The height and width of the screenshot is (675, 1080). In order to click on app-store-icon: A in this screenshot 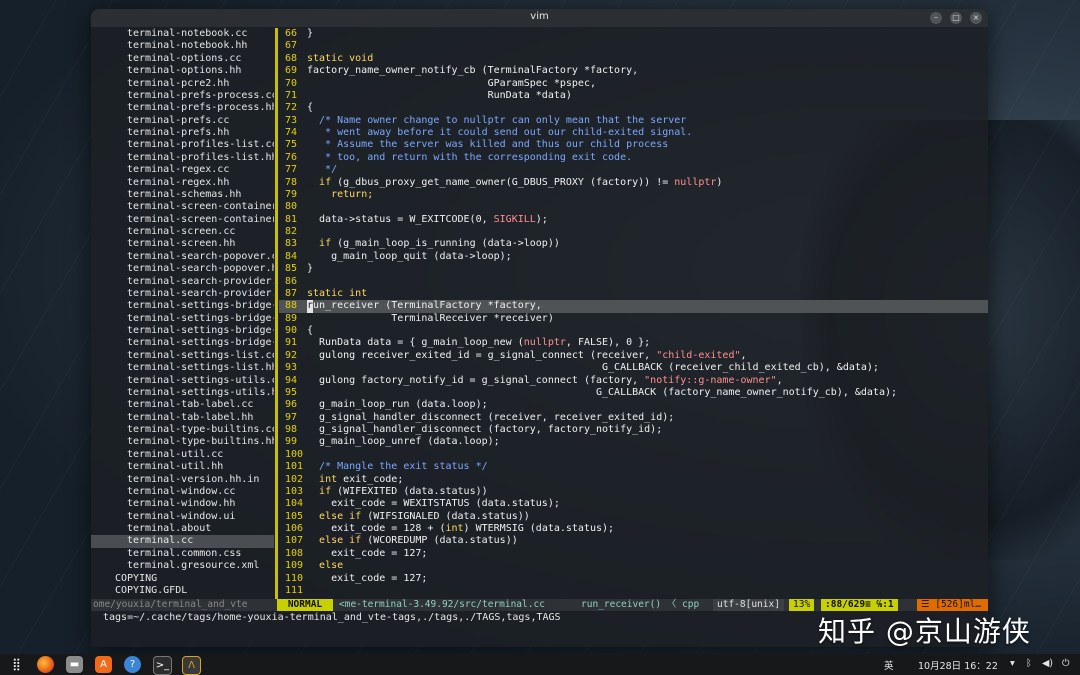, I will do `click(103, 664)`.